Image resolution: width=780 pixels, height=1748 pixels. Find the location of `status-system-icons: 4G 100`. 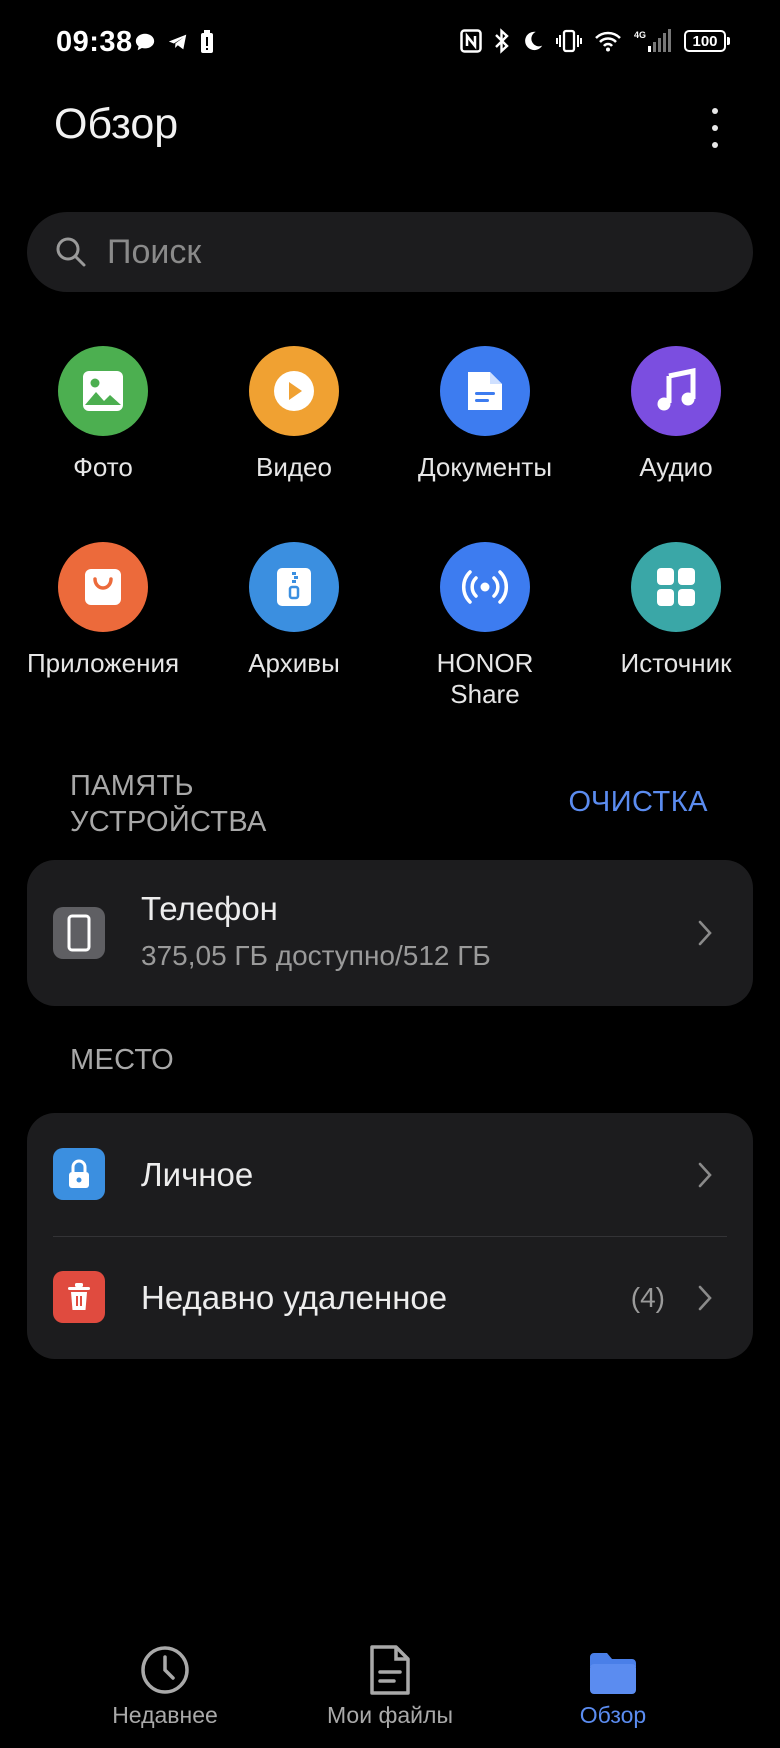

status-system-icons: 4G 100 is located at coordinates (595, 41).